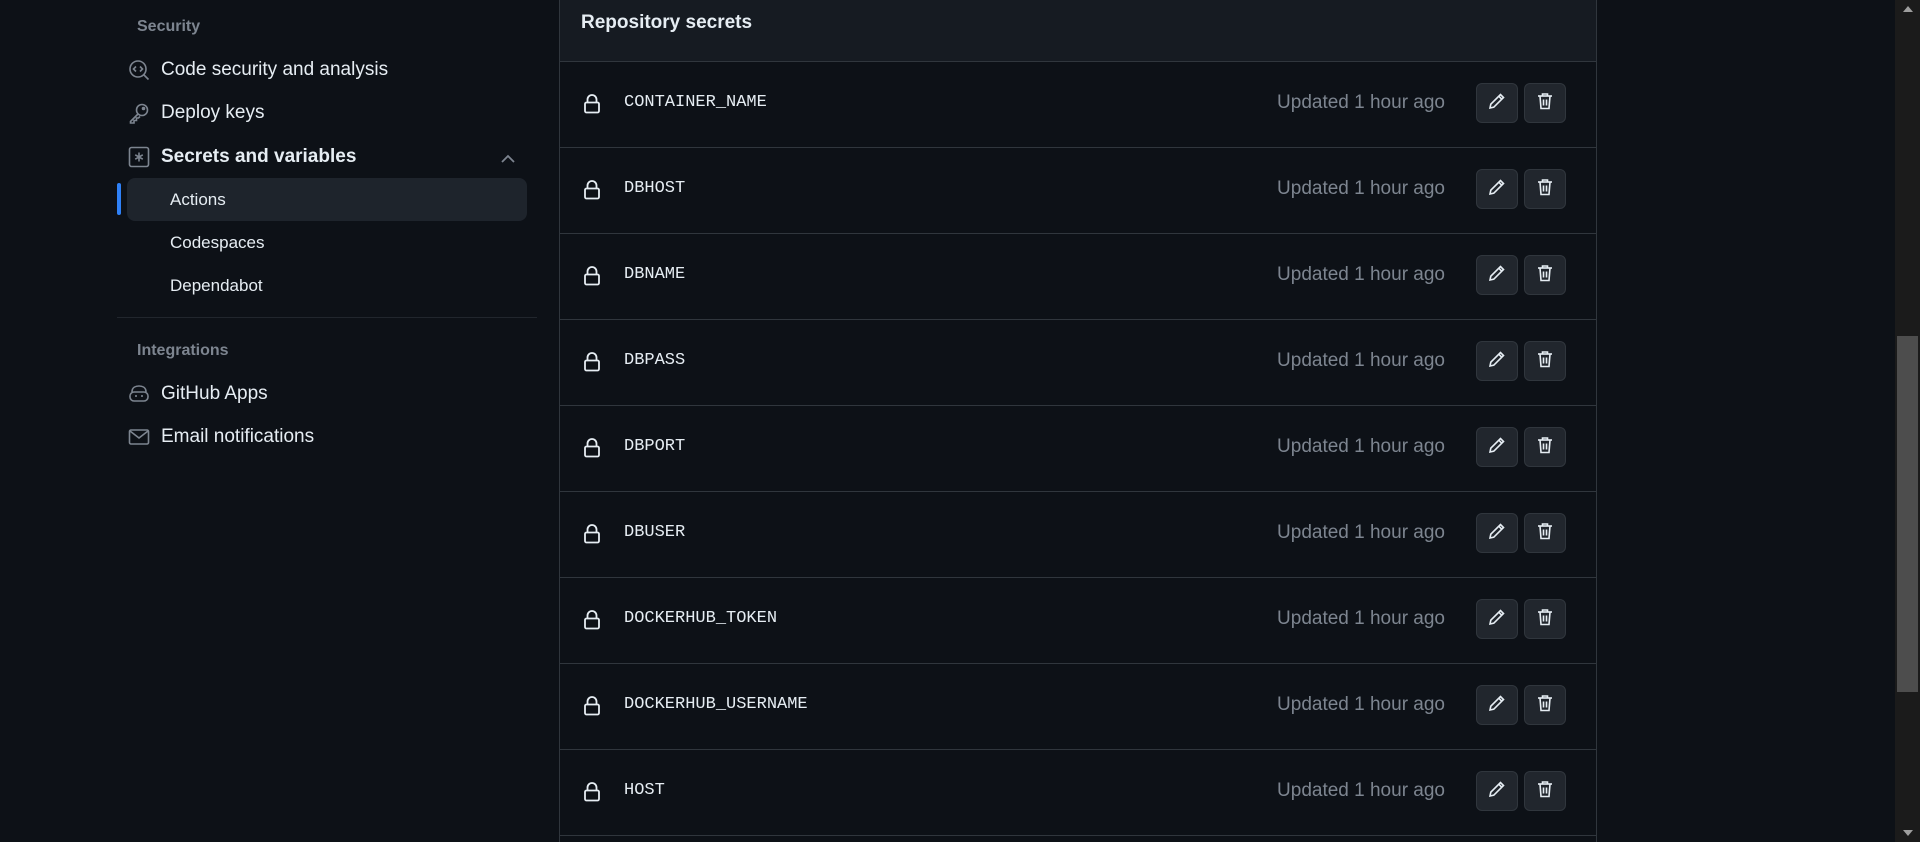 The image size is (1920, 842). Describe the element at coordinates (1078, 621) in the screenshot. I see `secret-row: DOCKERHUB_TOKEN Updated 1 hour ago` at that location.